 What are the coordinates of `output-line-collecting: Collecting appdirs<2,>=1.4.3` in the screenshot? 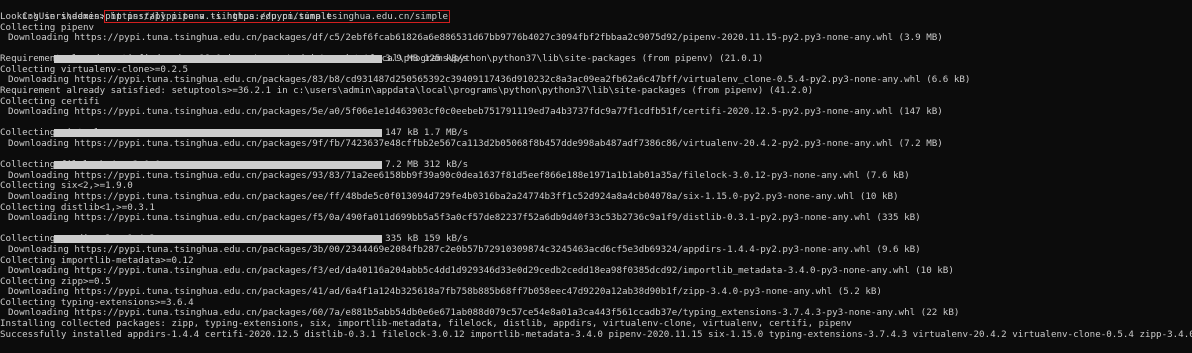 It's located at (77, 238).